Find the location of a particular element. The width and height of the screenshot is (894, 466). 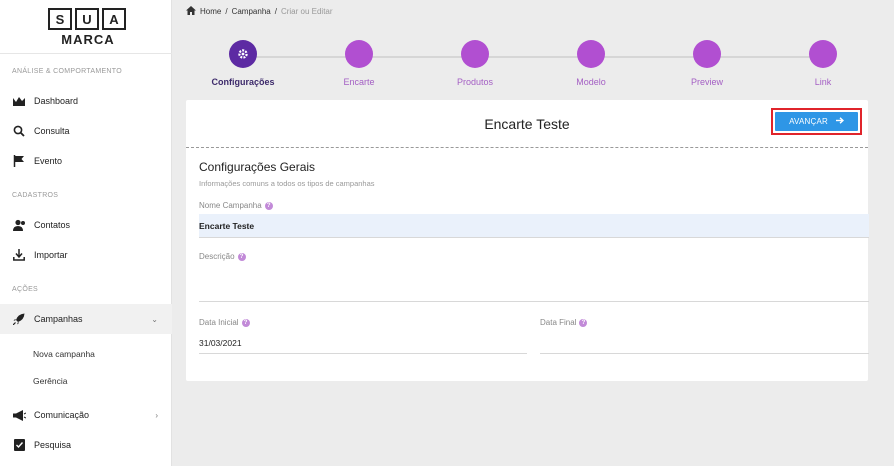

data-final-input is located at coordinates (704, 343).